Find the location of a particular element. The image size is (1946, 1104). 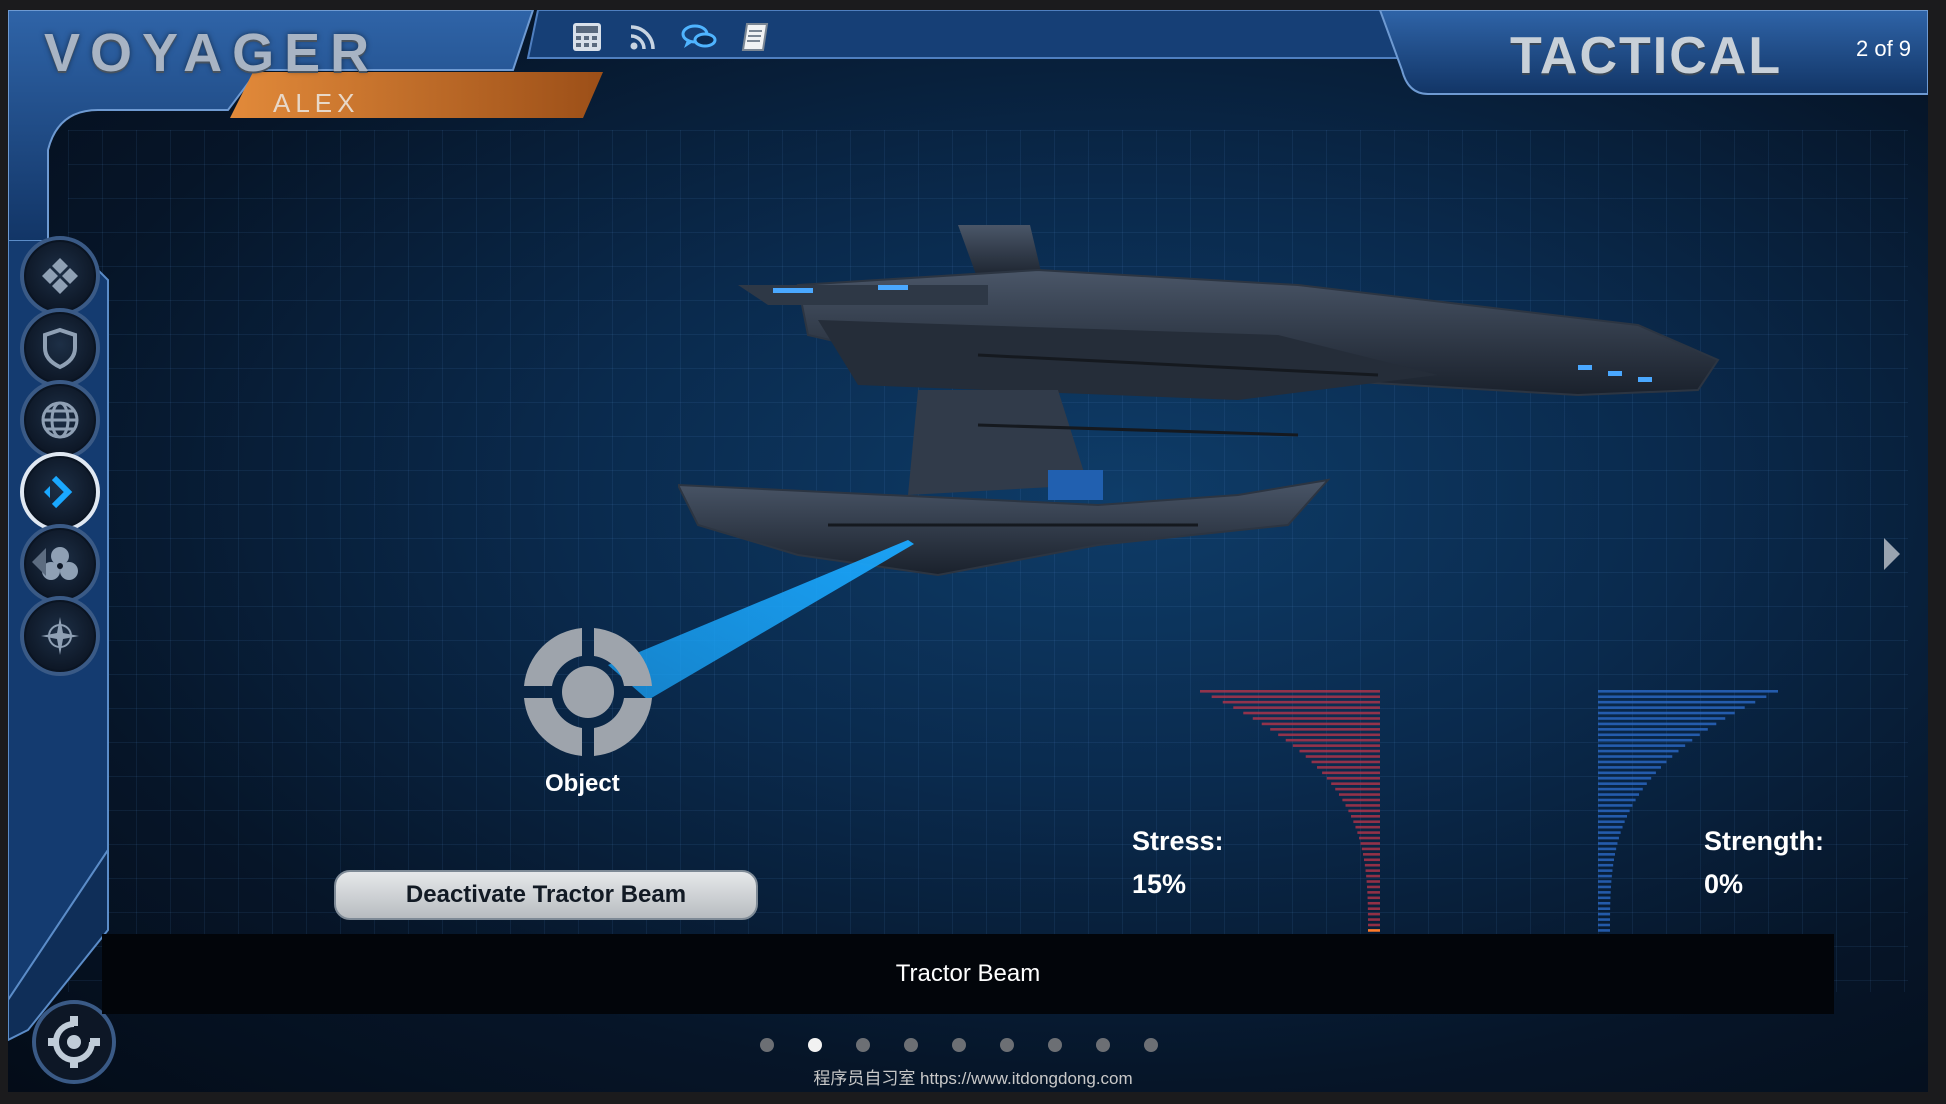

gear-icon is located at coordinates (74, 1042).